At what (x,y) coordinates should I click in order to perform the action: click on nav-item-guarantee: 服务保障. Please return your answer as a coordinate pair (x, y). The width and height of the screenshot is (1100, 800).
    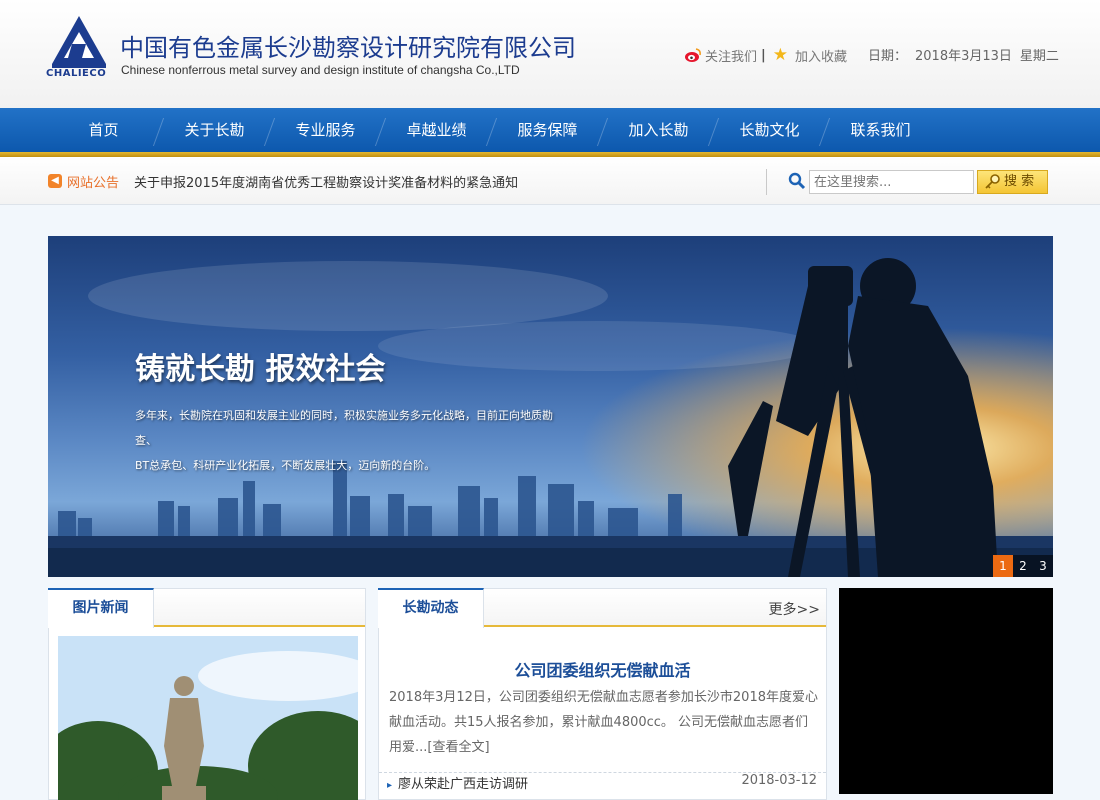
    Looking at the image, I should click on (547, 130).